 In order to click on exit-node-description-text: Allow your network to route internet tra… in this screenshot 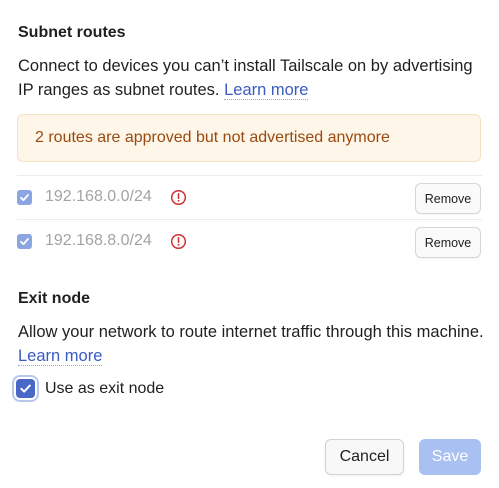, I will do `click(251, 332)`.